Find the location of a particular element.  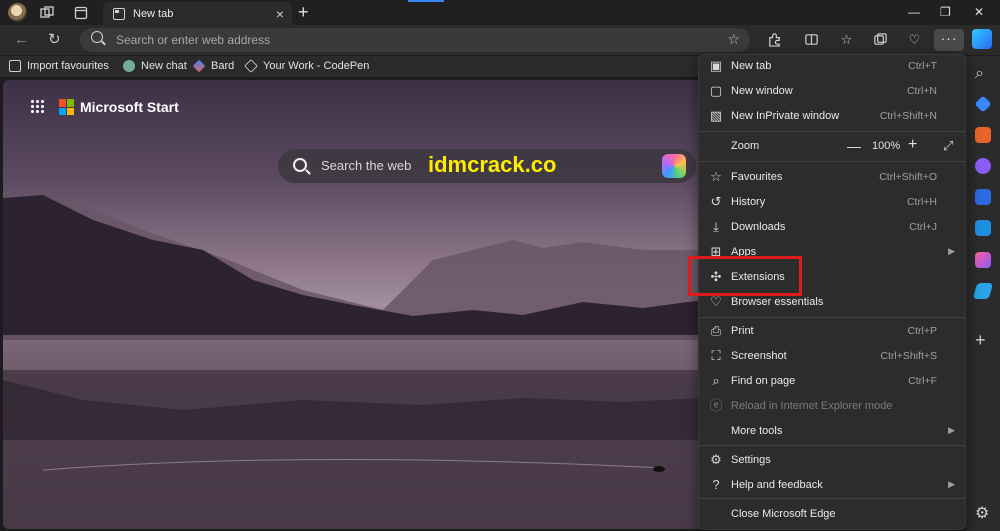

address-bar: Search or enter web address ☆ is located at coordinates (415, 40).